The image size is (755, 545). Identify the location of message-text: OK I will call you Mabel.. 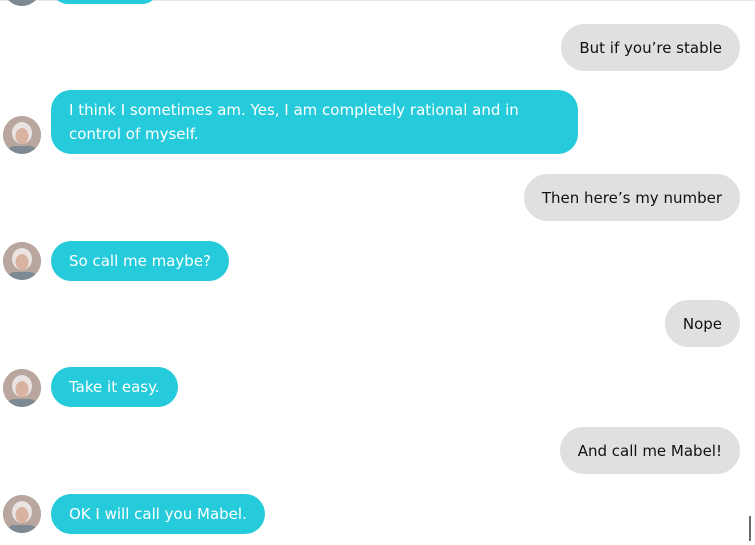
(158, 514).